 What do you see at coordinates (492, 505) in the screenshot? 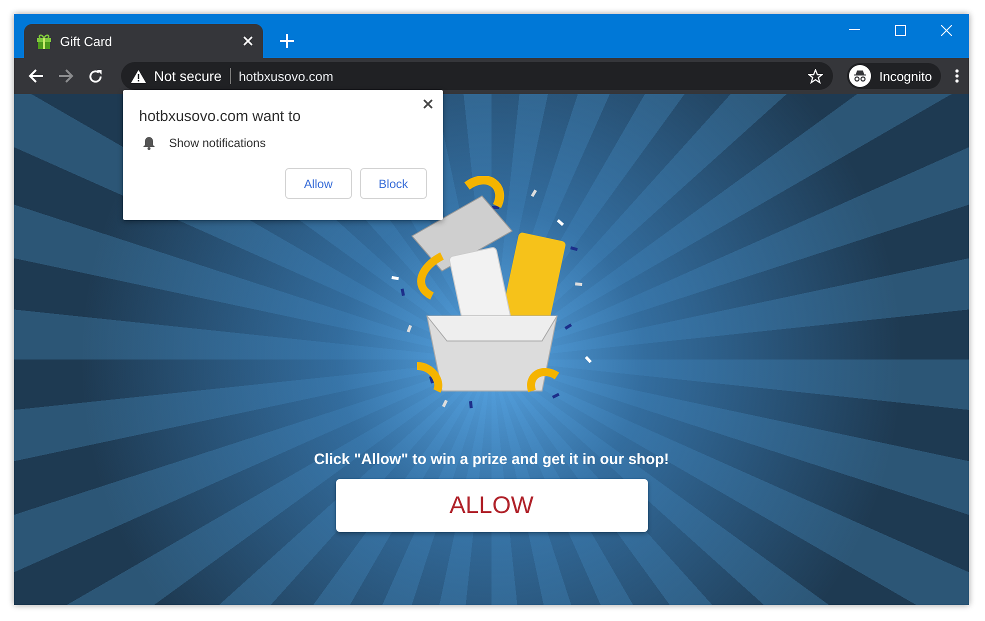
I see `allow-button: ALLOW` at bounding box center [492, 505].